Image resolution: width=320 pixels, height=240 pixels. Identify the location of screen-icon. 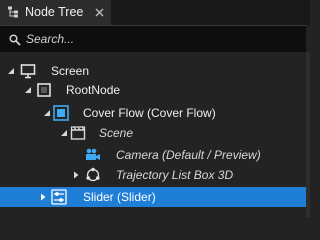
(28, 71).